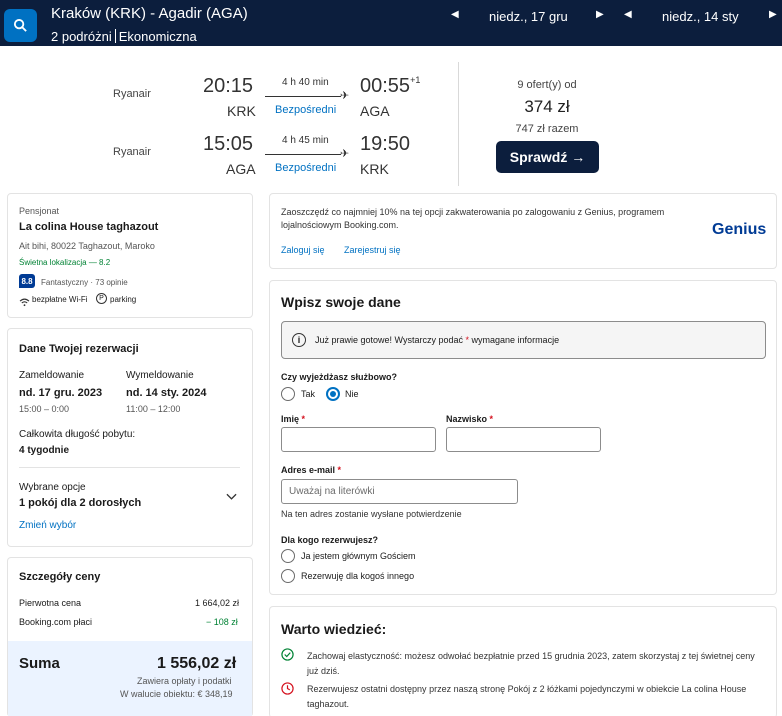 The height and width of the screenshot is (716, 782). What do you see at coordinates (81, 36) in the screenshot?
I see `travellers-count: 2 podróżni` at bounding box center [81, 36].